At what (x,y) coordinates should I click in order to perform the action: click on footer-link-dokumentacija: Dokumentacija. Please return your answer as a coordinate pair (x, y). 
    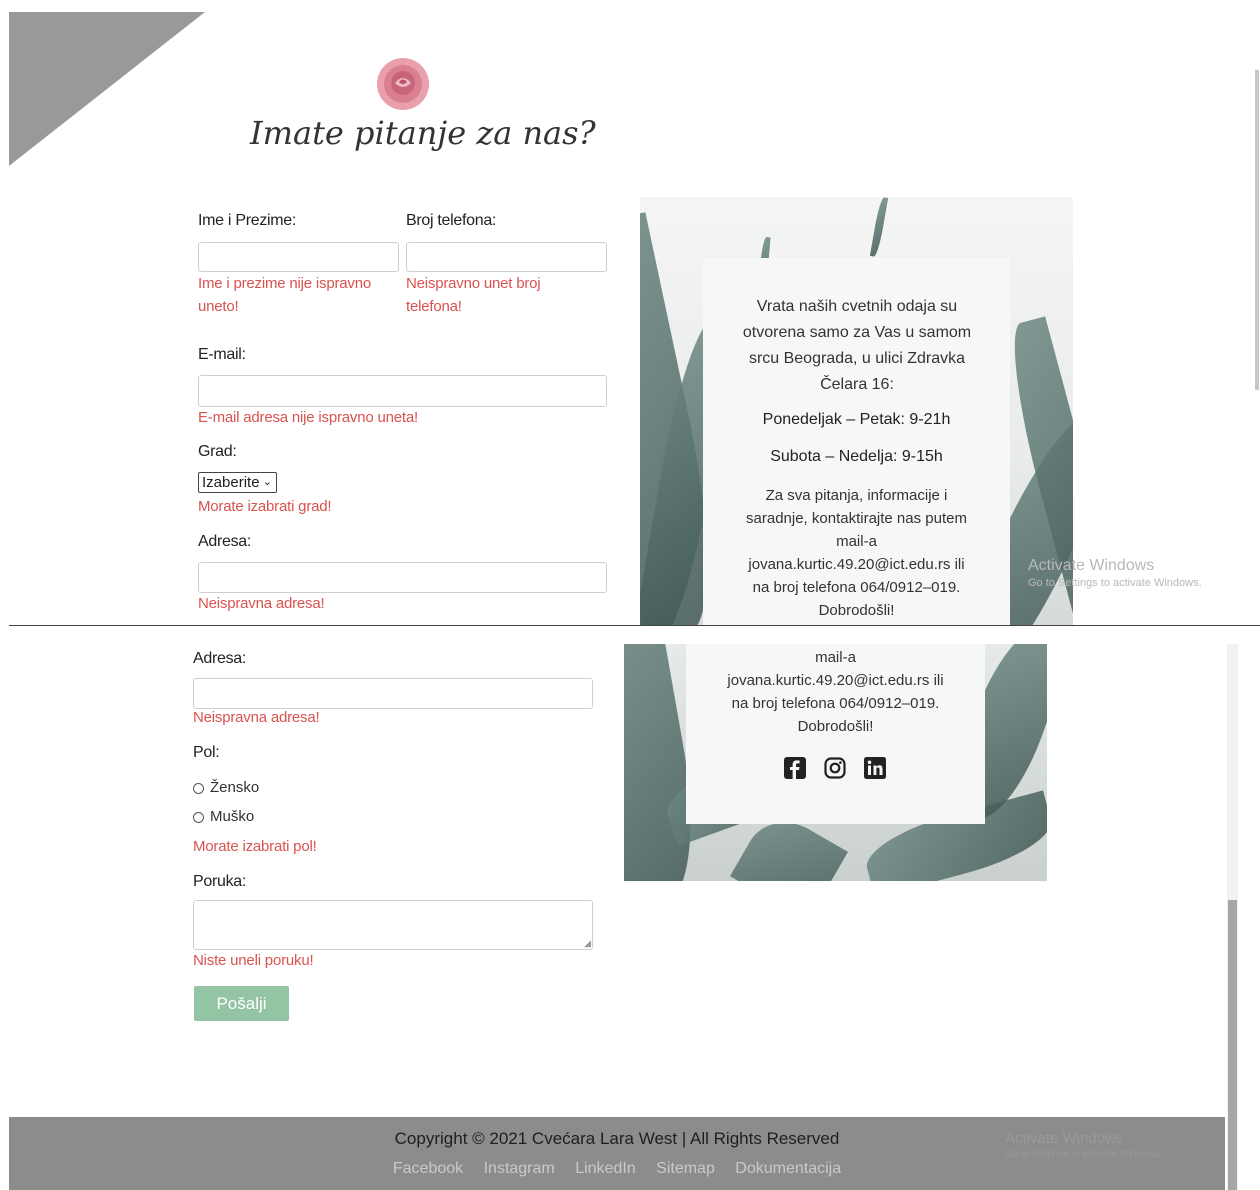
    Looking at the image, I should click on (788, 1168).